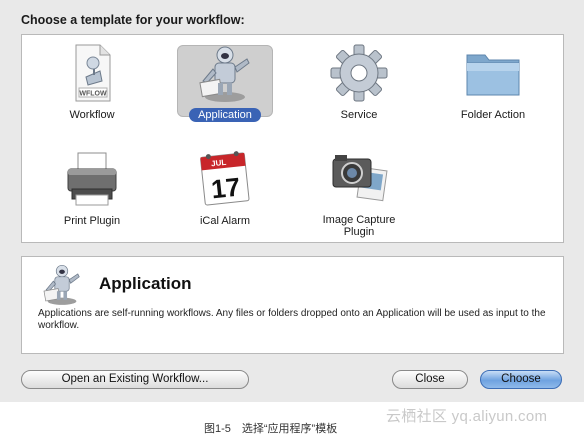 The height and width of the screenshot is (439, 584). I want to click on template-image-capture-plugin: Image Capture Plugin, so click(359, 193).